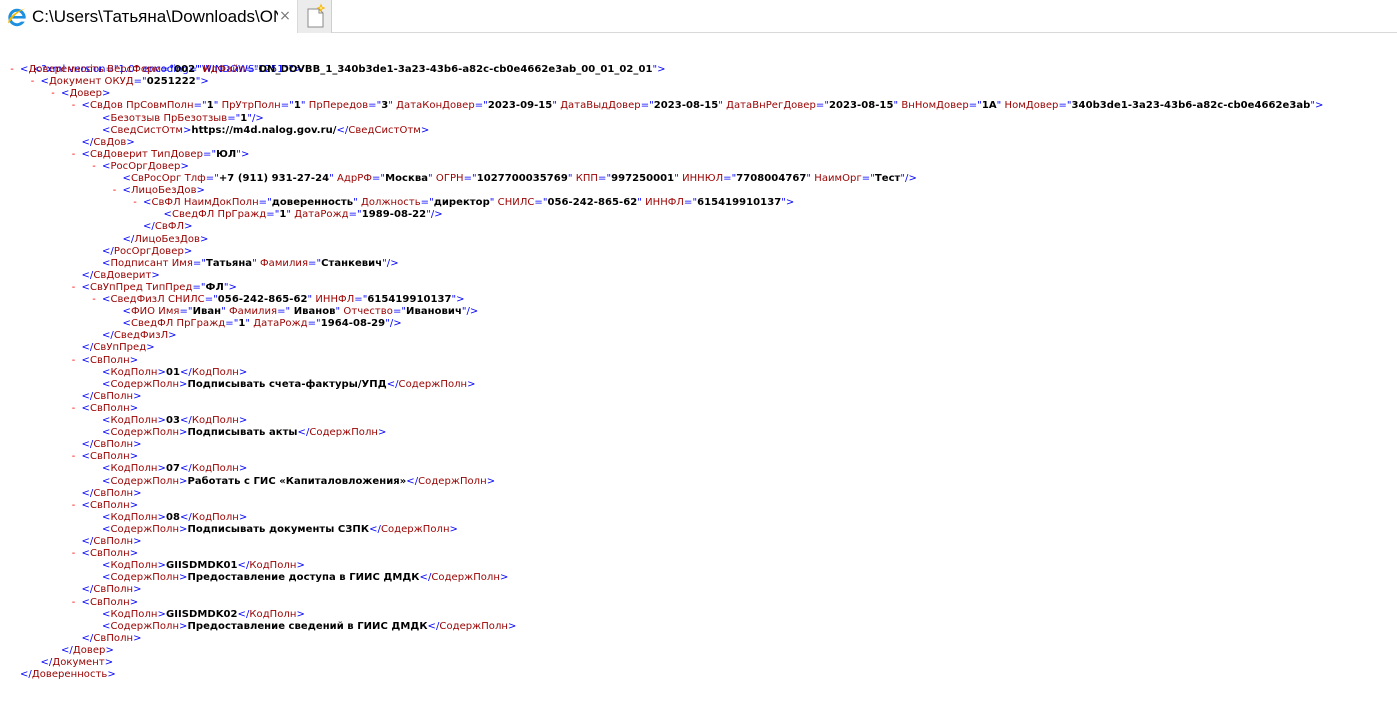 The image size is (1397, 725). I want to click on attribute-value: 0251222, so click(171, 82).